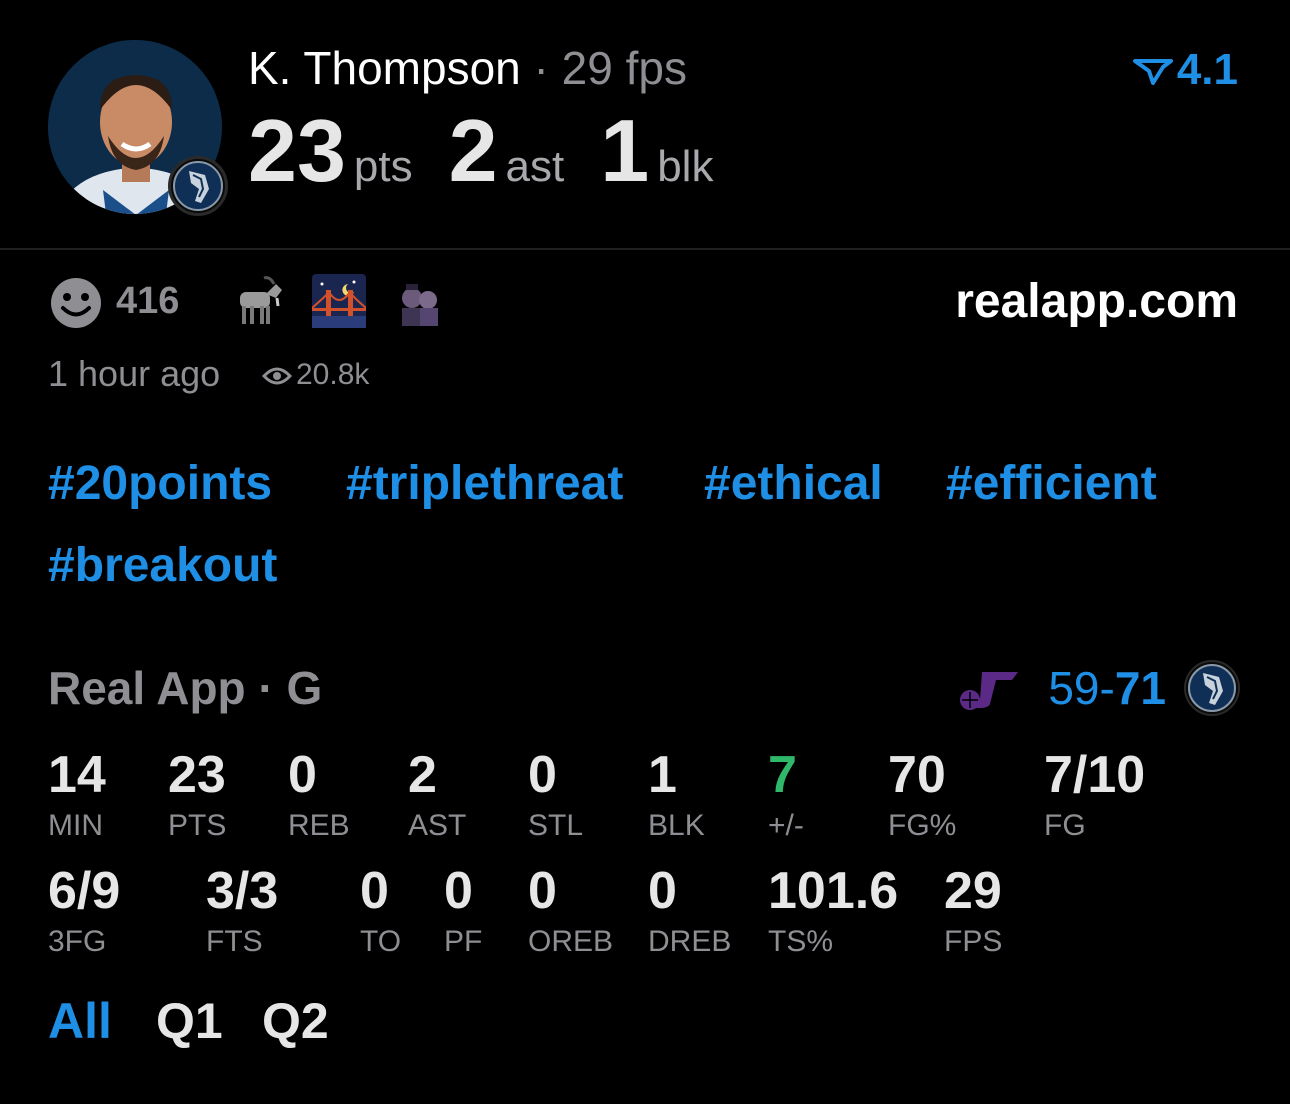  What do you see at coordinates (1065, 825) in the screenshot?
I see `stat-label-fg: FG` at bounding box center [1065, 825].